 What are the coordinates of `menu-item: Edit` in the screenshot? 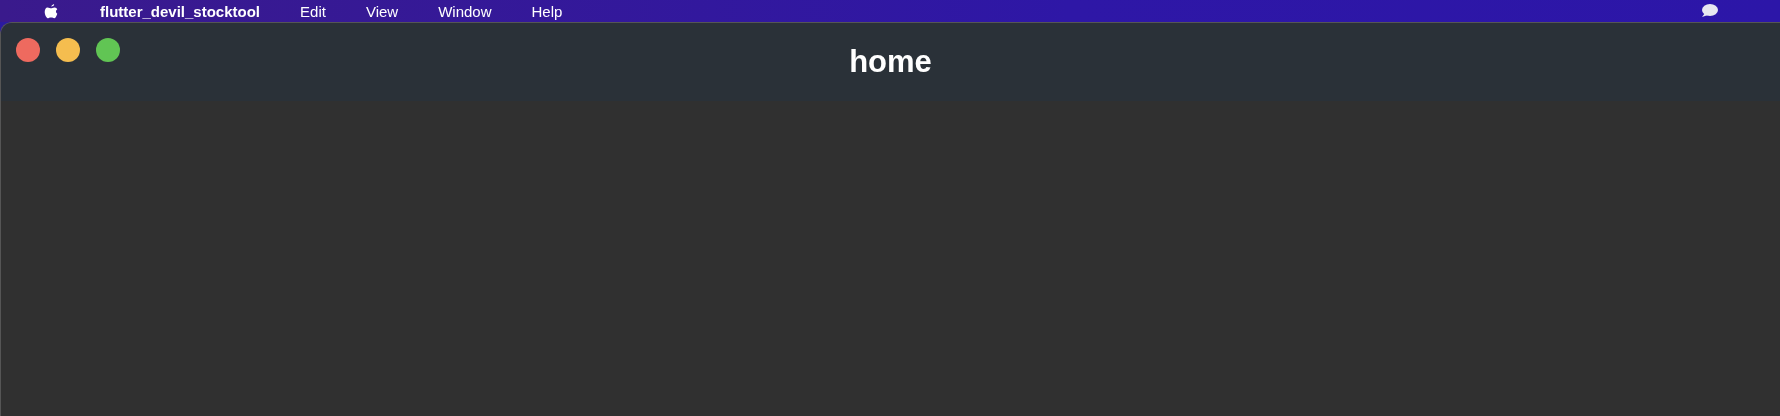 It's located at (313, 11).